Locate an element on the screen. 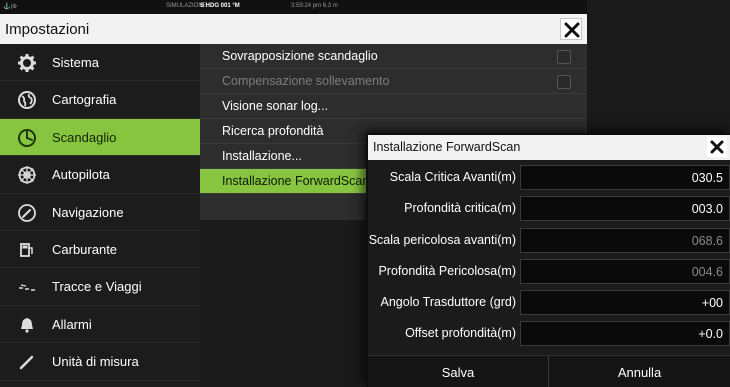  sidebar-item-label: Scandaglio is located at coordinates (84, 137).